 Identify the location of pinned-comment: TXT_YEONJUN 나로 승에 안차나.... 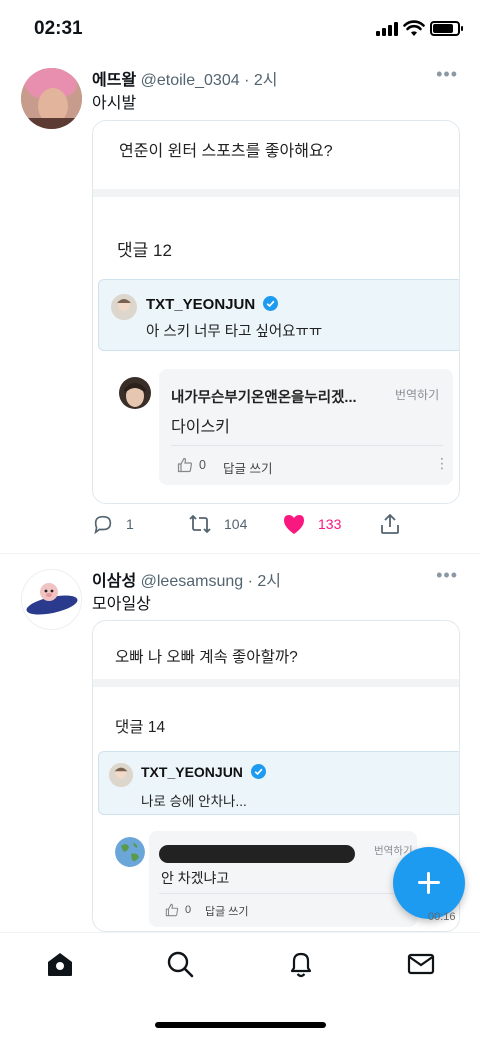
(278, 783).